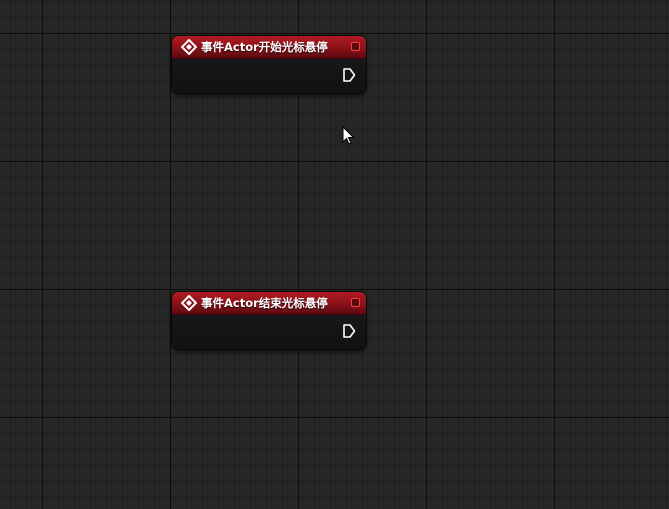 The height and width of the screenshot is (509, 669). Describe the element at coordinates (264, 47) in the screenshot. I see `node-title: 事件Actor开始光标悬停` at that location.